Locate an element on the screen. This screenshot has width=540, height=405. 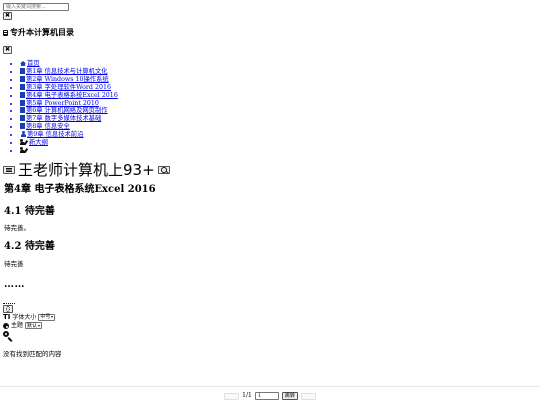
toc-label: 第9章 信息技术前沿 is located at coordinates (55, 135).